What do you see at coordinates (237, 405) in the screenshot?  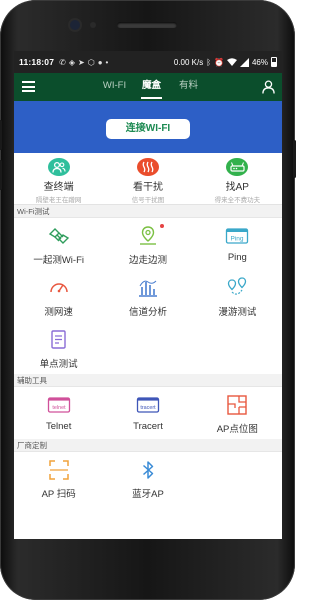 I see `floor-plan-icon` at bounding box center [237, 405].